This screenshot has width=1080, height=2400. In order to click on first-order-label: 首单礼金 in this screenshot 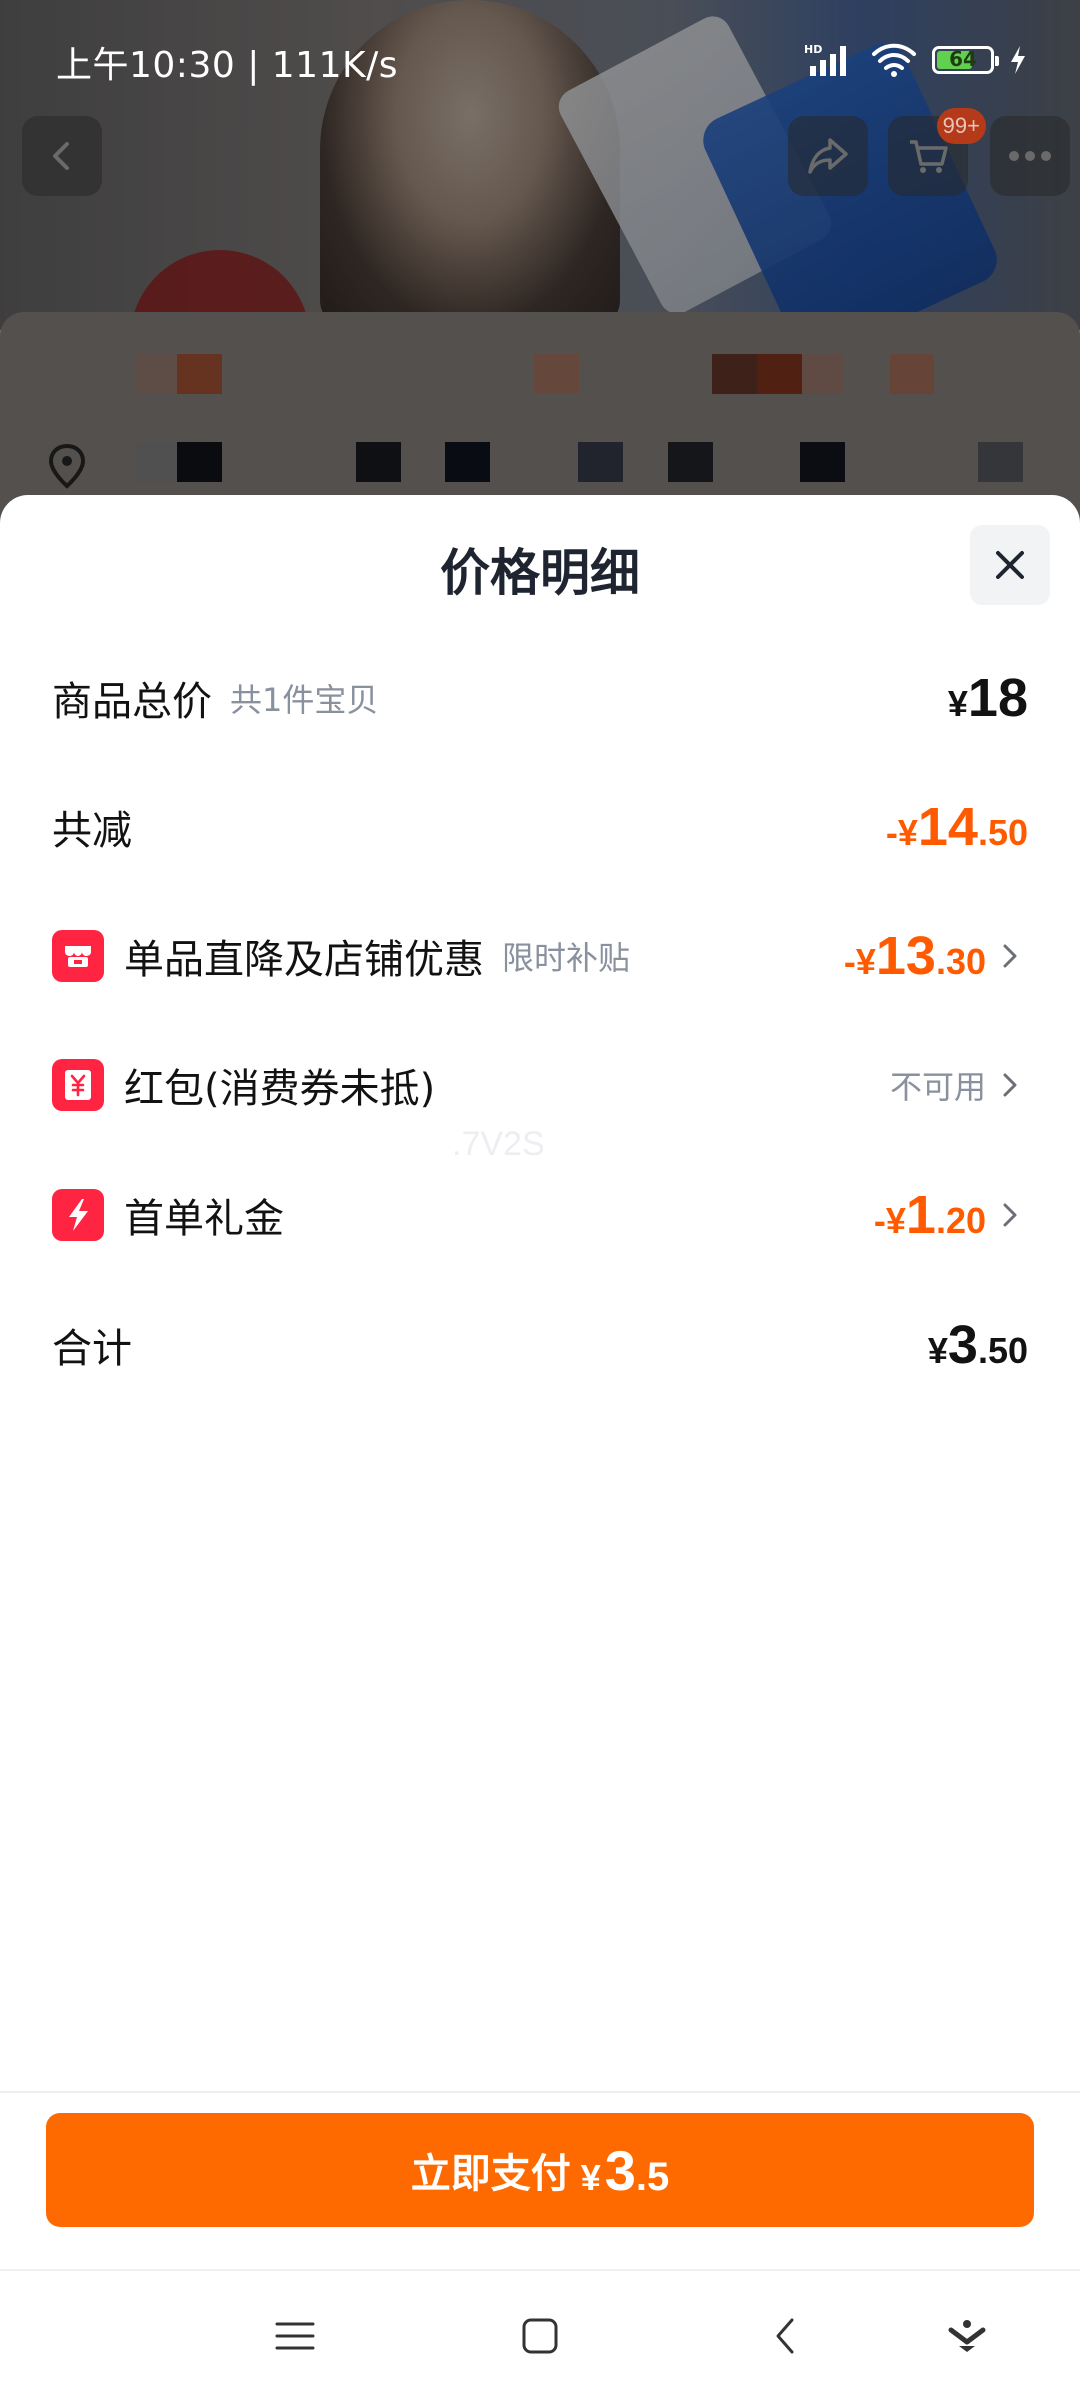, I will do `click(204, 1219)`.